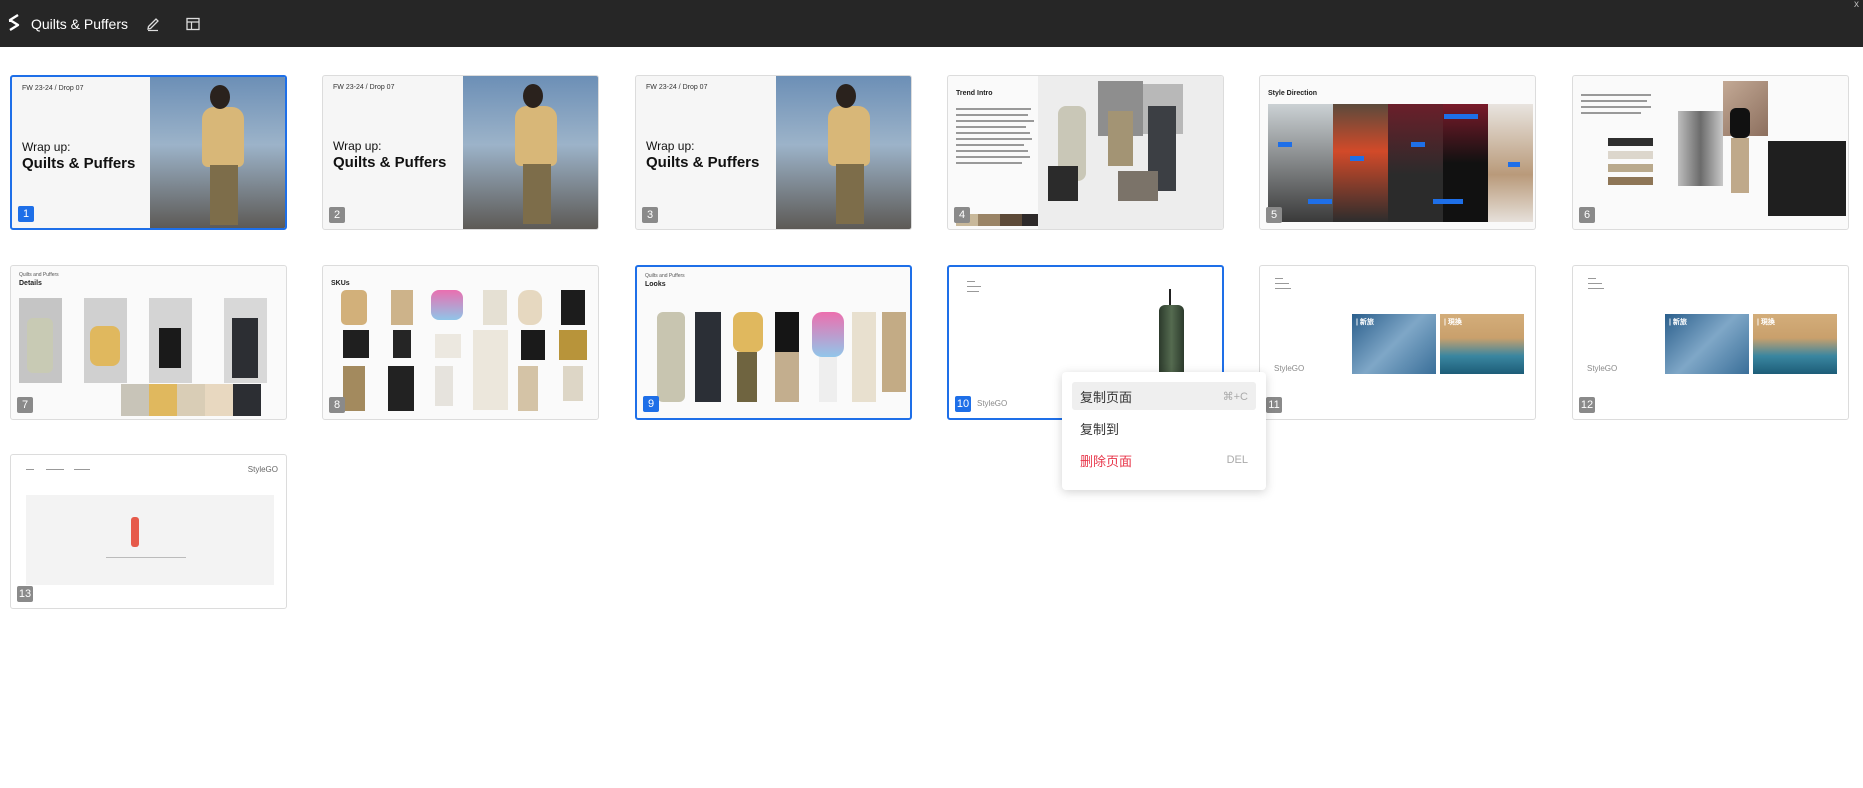 Image resolution: width=1863 pixels, height=788 pixels. What do you see at coordinates (26, 214) in the screenshot?
I see `slide-number: 1` at bounding box center [26, 214].